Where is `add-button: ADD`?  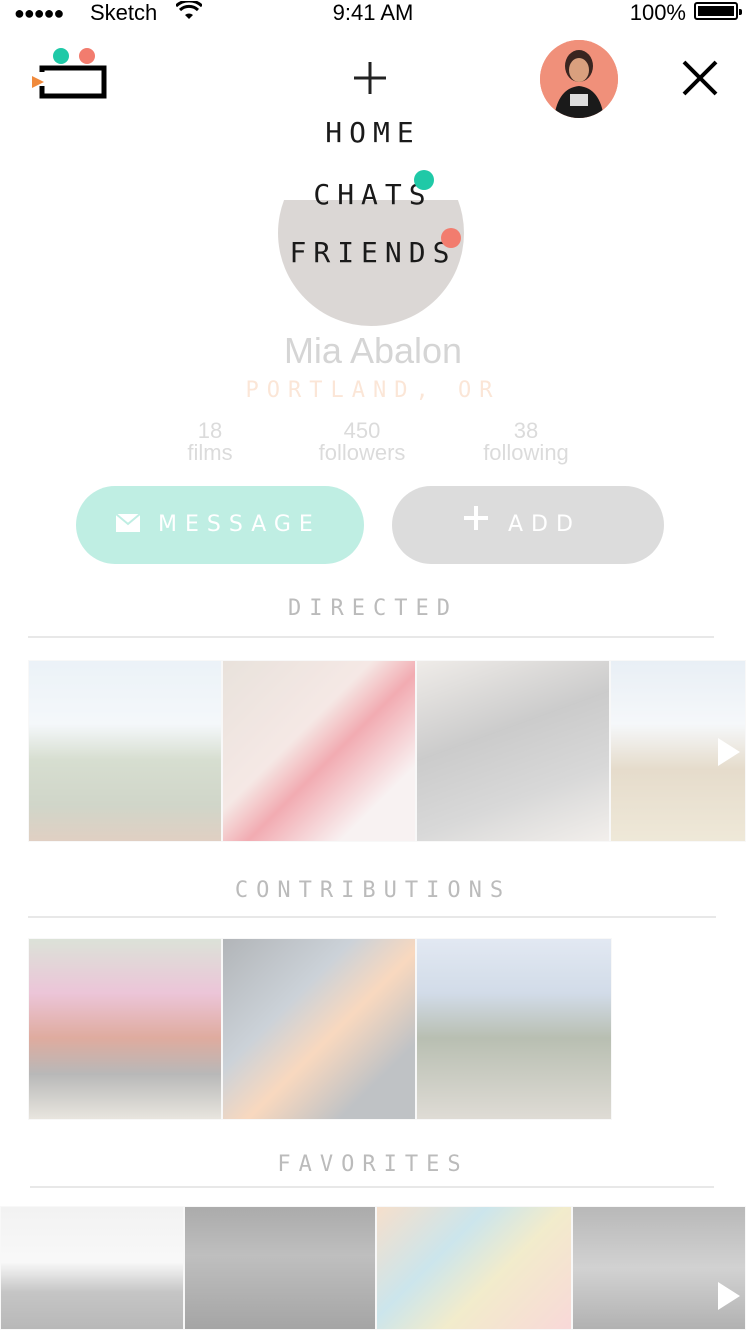
add-button: ADD is located at coordinates (528, 525).